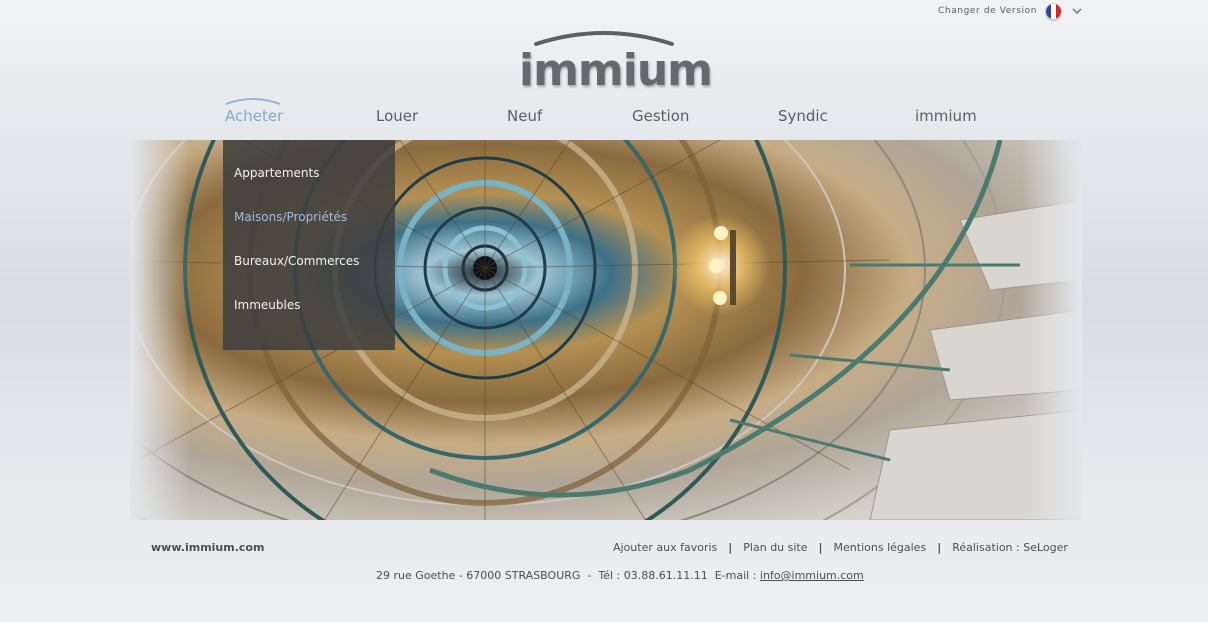 This screenshot has height=622, width=1208. Describe the element at coordinates (253, 101) in the screenshot. I see `active-nav-arc` at that location.